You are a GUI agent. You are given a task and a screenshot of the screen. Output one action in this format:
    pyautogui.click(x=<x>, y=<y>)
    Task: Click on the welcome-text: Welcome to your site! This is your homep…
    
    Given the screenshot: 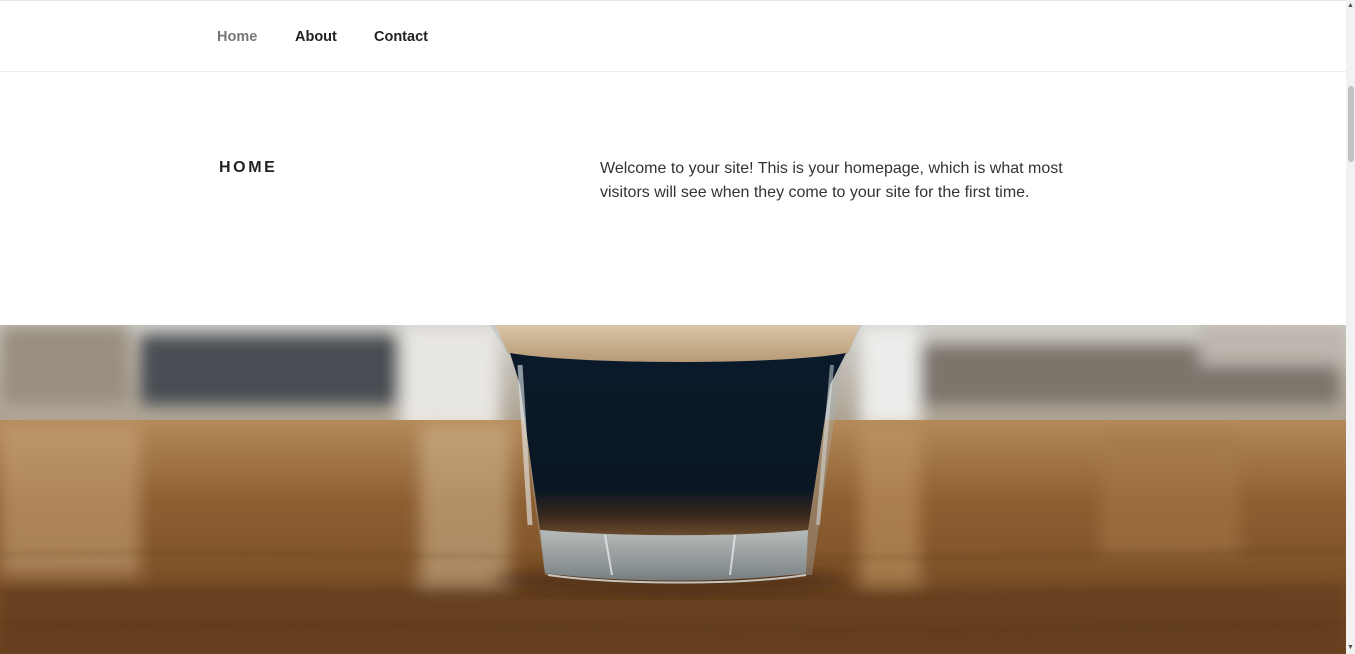 What is the action you would take?
    pyautogui.click(x=831, y=180)
    